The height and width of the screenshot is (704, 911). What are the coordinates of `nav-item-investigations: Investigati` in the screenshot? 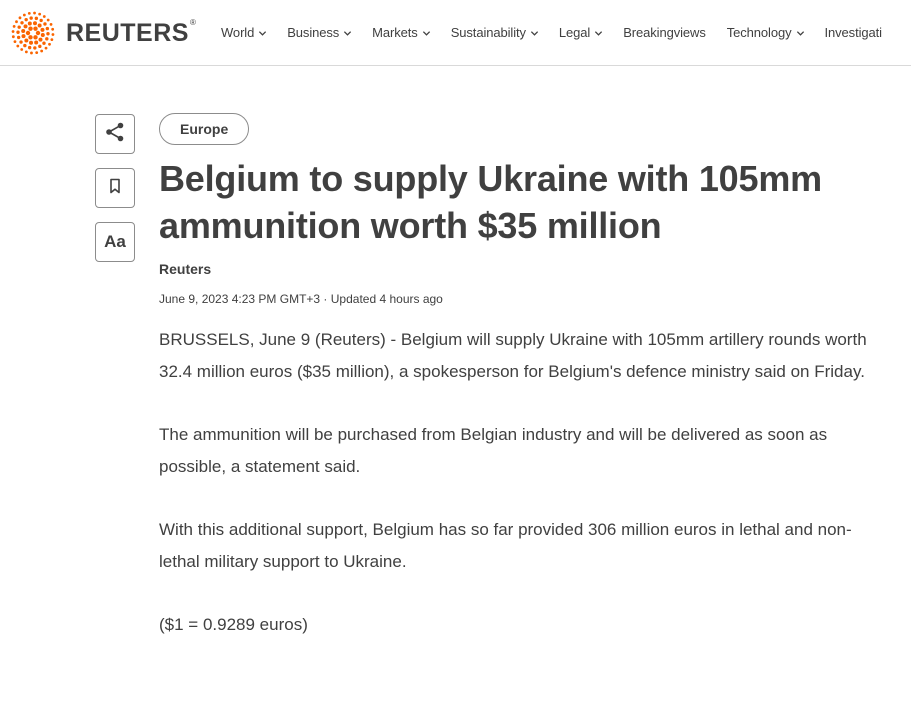 It's located at (853, 32).